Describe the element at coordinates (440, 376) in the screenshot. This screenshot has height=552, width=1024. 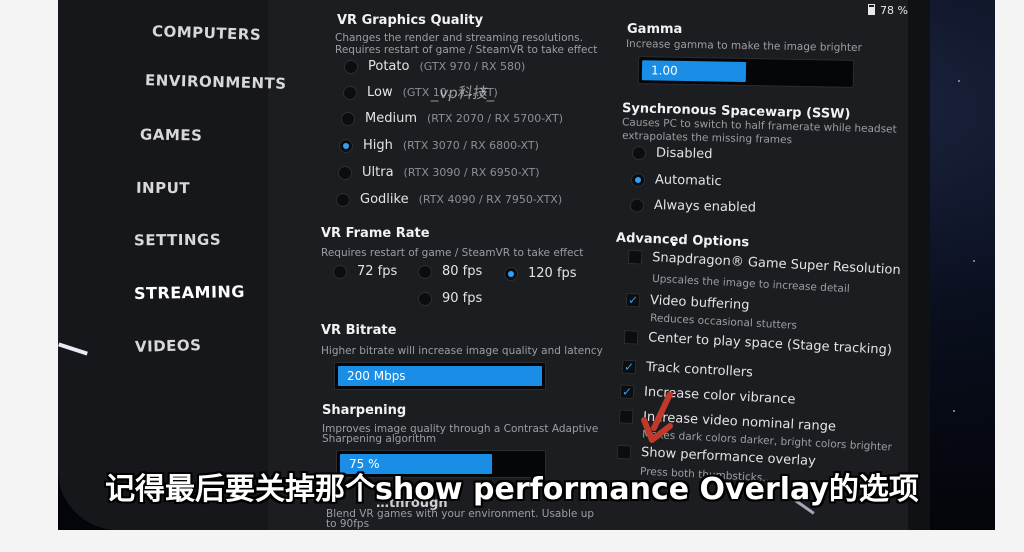
I see `bitrate-slider: 200 Mbps` at that location.